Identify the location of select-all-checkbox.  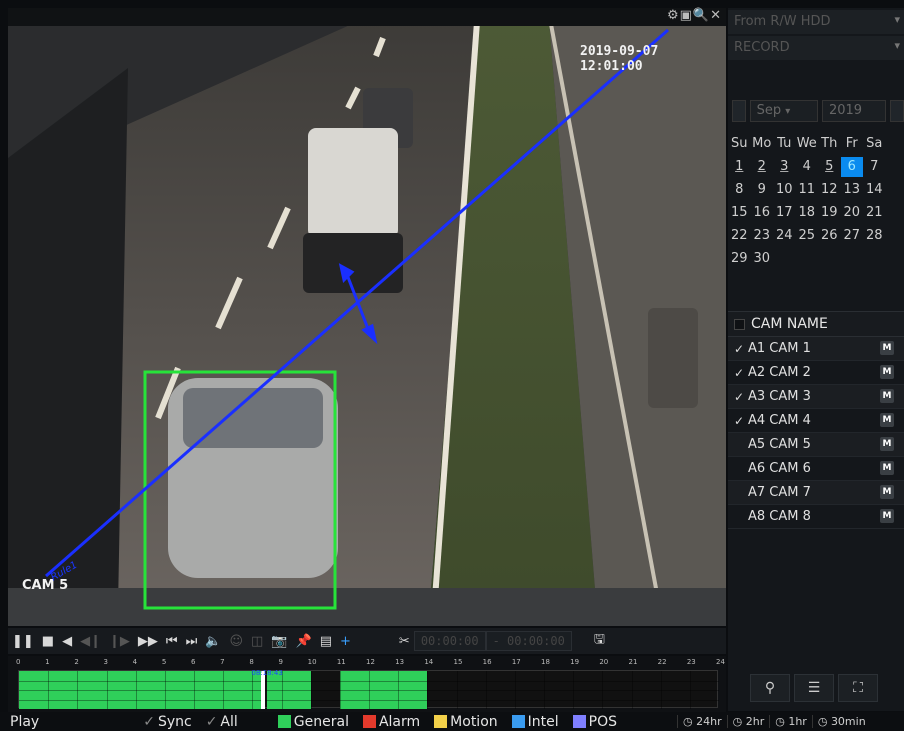
(739, 324).